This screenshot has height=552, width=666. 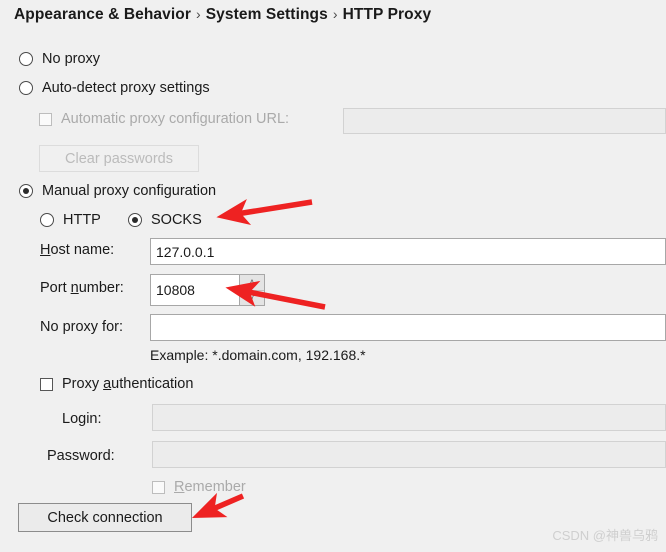 What do you see at coordinates (218, 505) in the screenshot?
I see `arrow-to-check-connection` at bounding box center [218, 505].